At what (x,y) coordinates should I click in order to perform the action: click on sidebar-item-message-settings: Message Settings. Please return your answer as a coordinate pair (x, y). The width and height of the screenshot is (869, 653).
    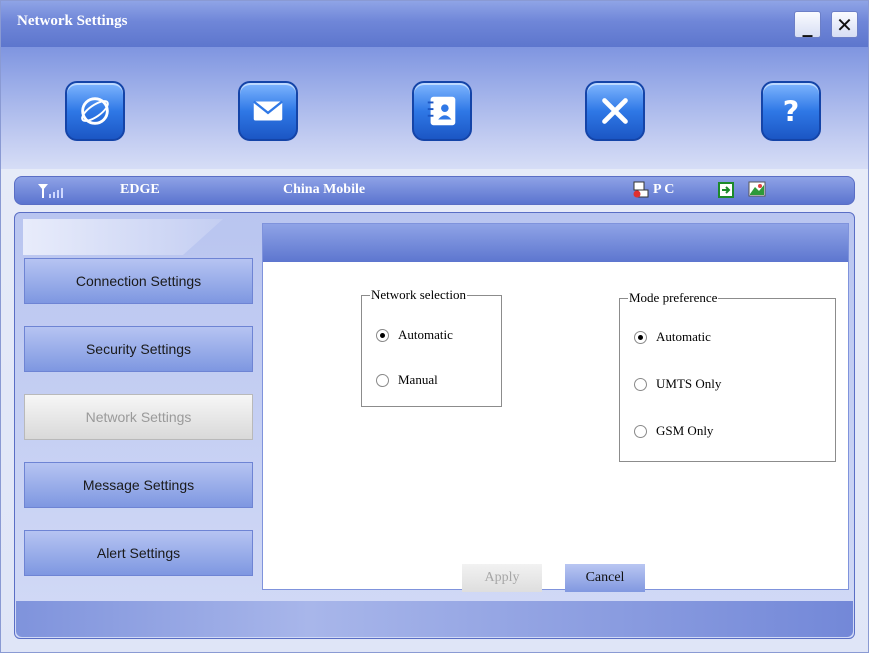
    Looking at the image, I should click on (138, 485).